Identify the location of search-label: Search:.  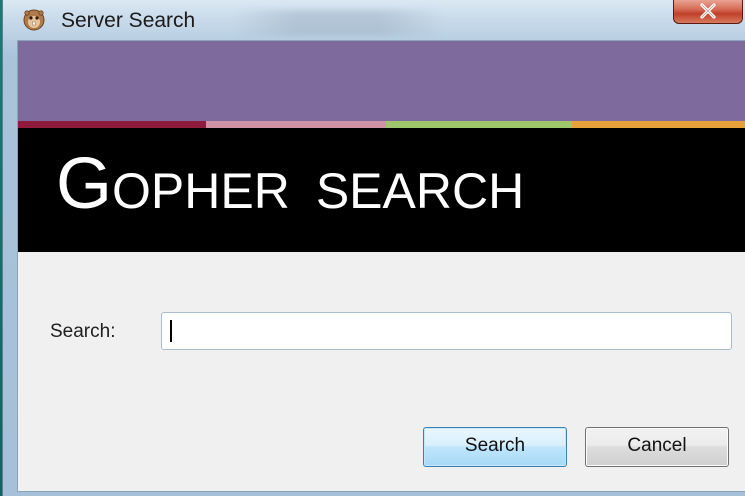
(83, 331).